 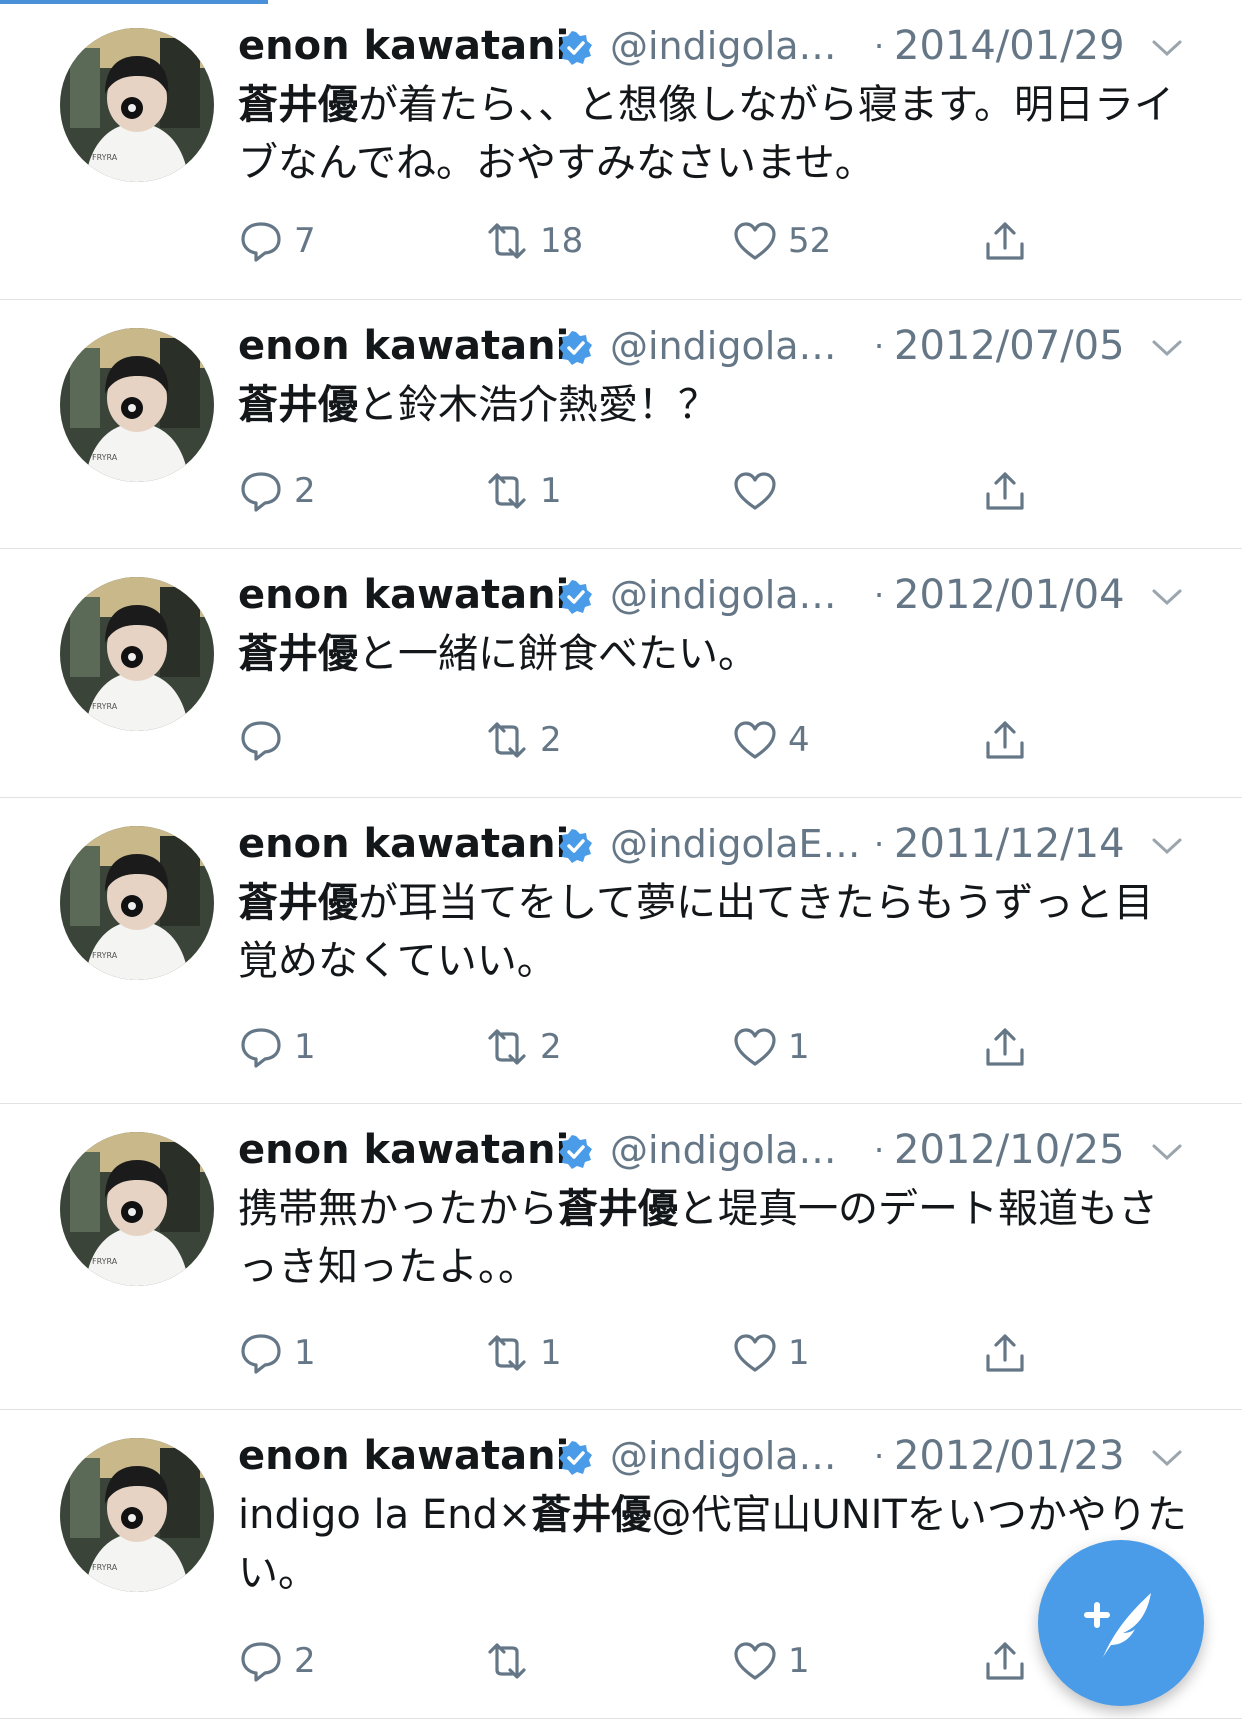 What do you see at coordinates (1009, 844) in the screenshot?
I see `tweet-date: 2011/12/14` at bounding box center [1009, 844].